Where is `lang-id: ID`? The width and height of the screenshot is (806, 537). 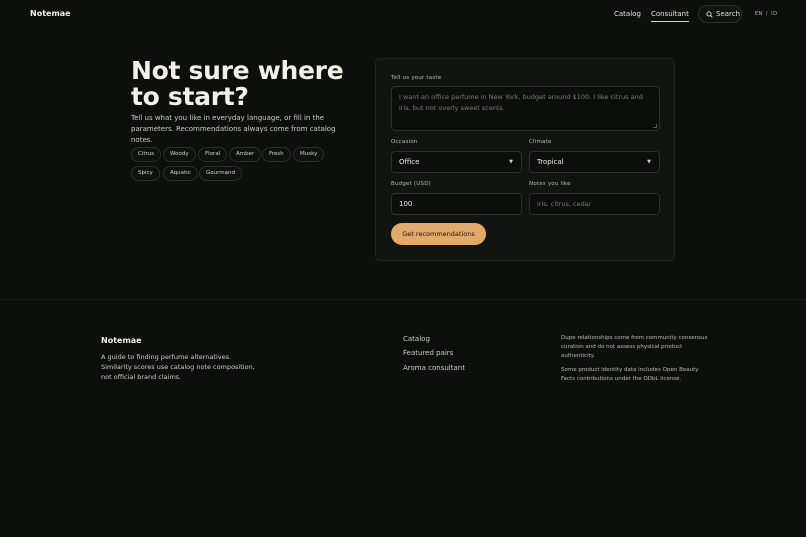
lang-id: ID is located at coordinates (774, 14).